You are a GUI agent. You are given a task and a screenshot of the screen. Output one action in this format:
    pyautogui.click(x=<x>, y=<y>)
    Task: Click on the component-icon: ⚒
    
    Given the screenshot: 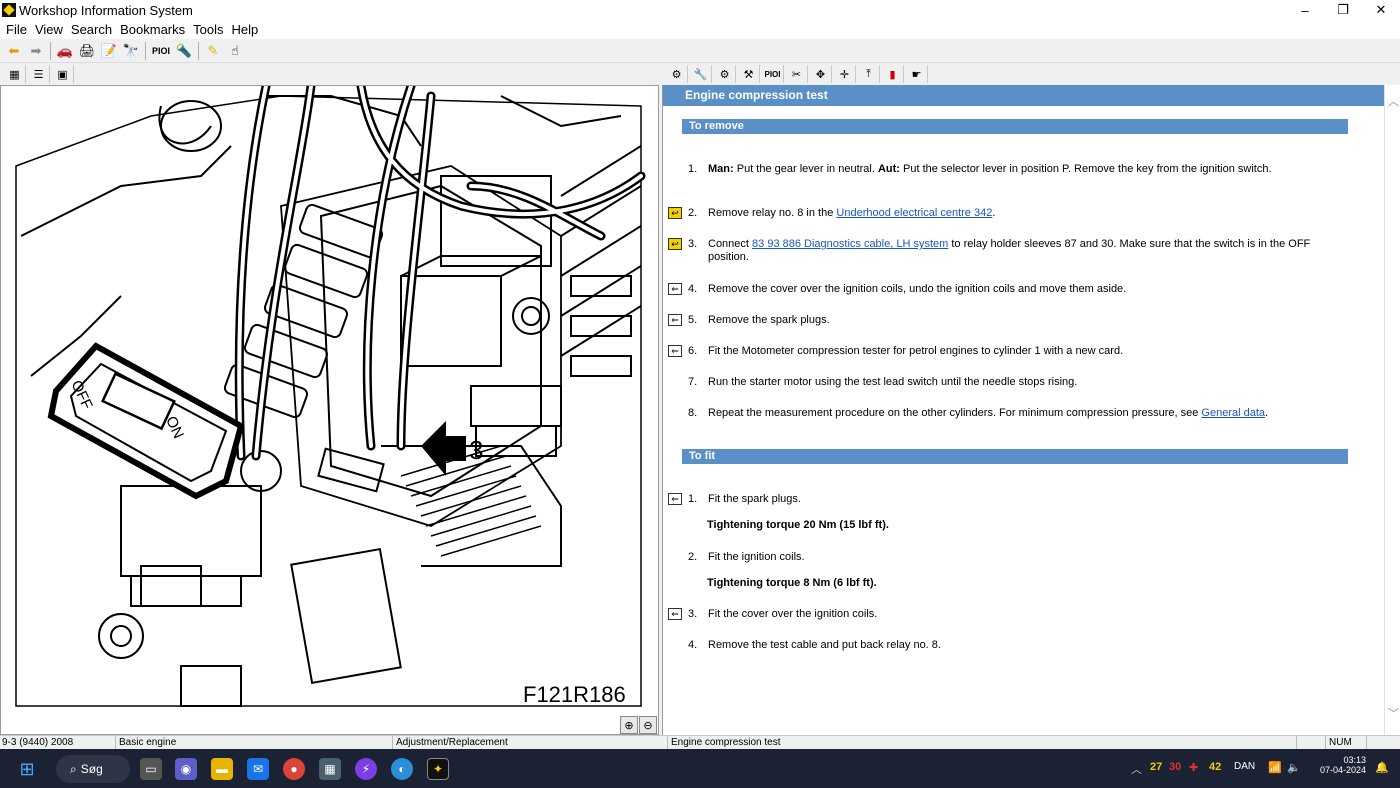 What is the action you would take?
    pyautogui.click(x=749, y=74)
    